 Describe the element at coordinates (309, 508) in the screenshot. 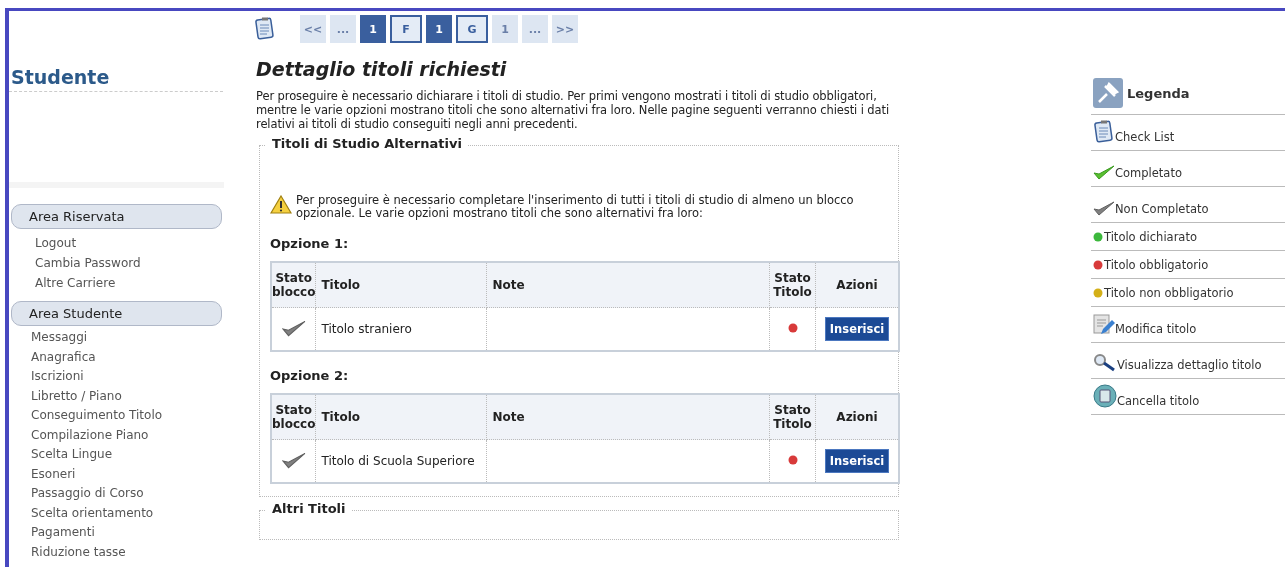

I see `fieldset-legend: Altri Titoli` at that location.